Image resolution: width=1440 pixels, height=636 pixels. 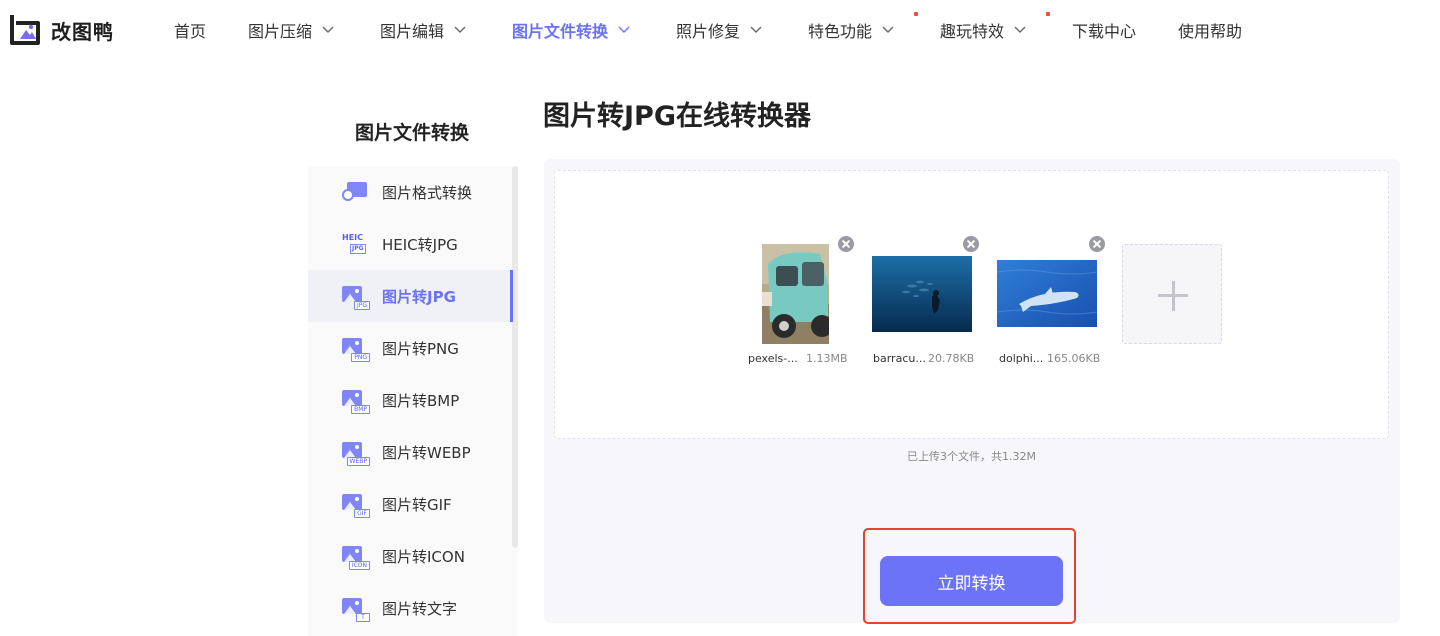 I want to click on sidebar-item-to-gif: GIF 图片转GIF, so click(x=410, y=504).